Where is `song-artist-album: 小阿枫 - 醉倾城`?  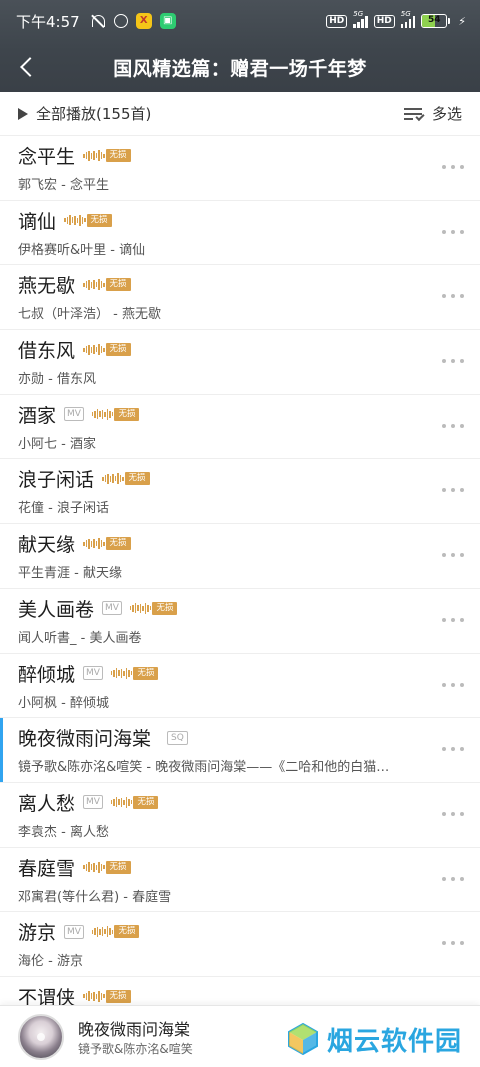 song-artist-album: 小阿枫 - 醉倾城 is located at coordinates (63, 703).